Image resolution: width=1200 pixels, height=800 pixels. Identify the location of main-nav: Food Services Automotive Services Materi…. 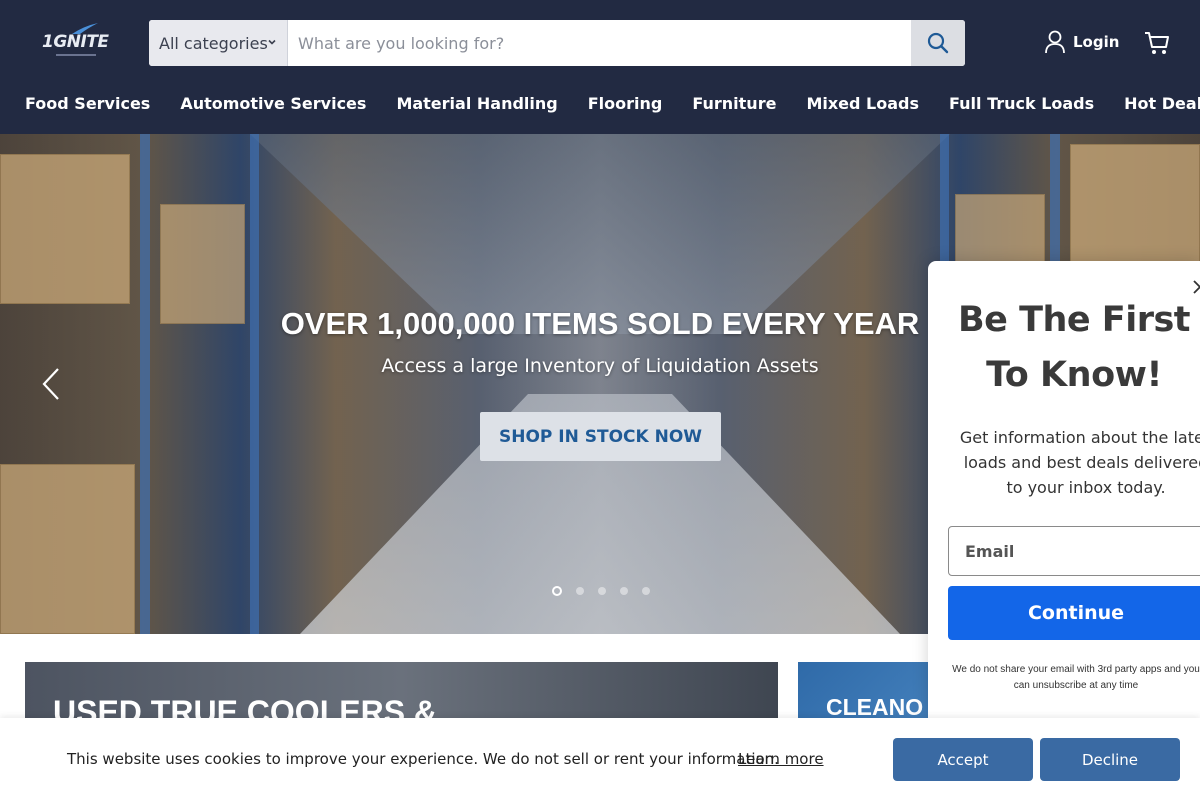
(612, 103).